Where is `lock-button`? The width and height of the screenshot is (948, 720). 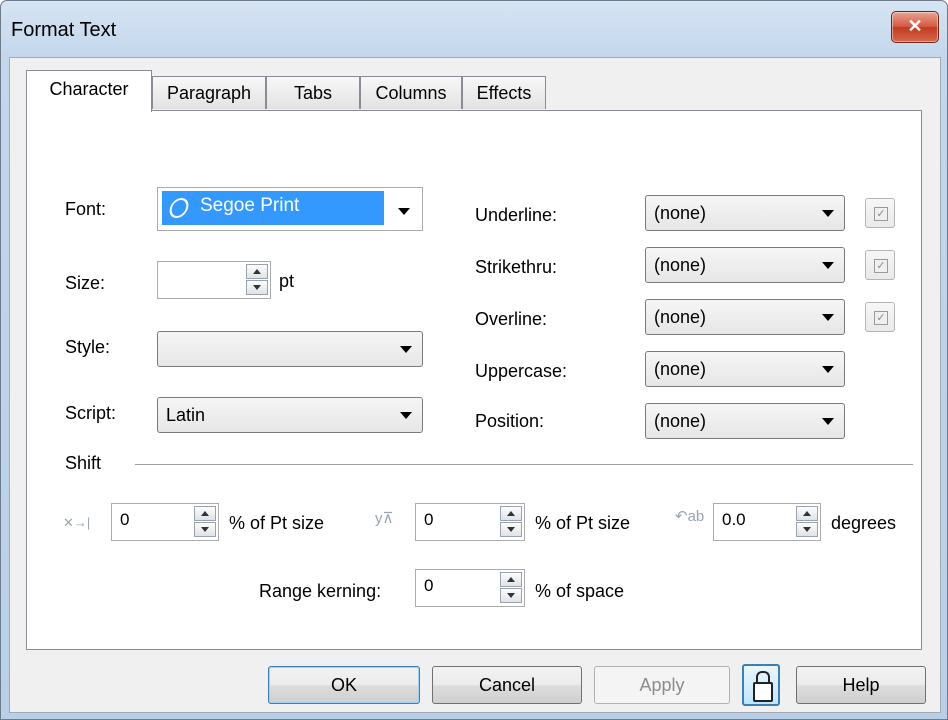 lock-button is located at coordinates (761, 685).